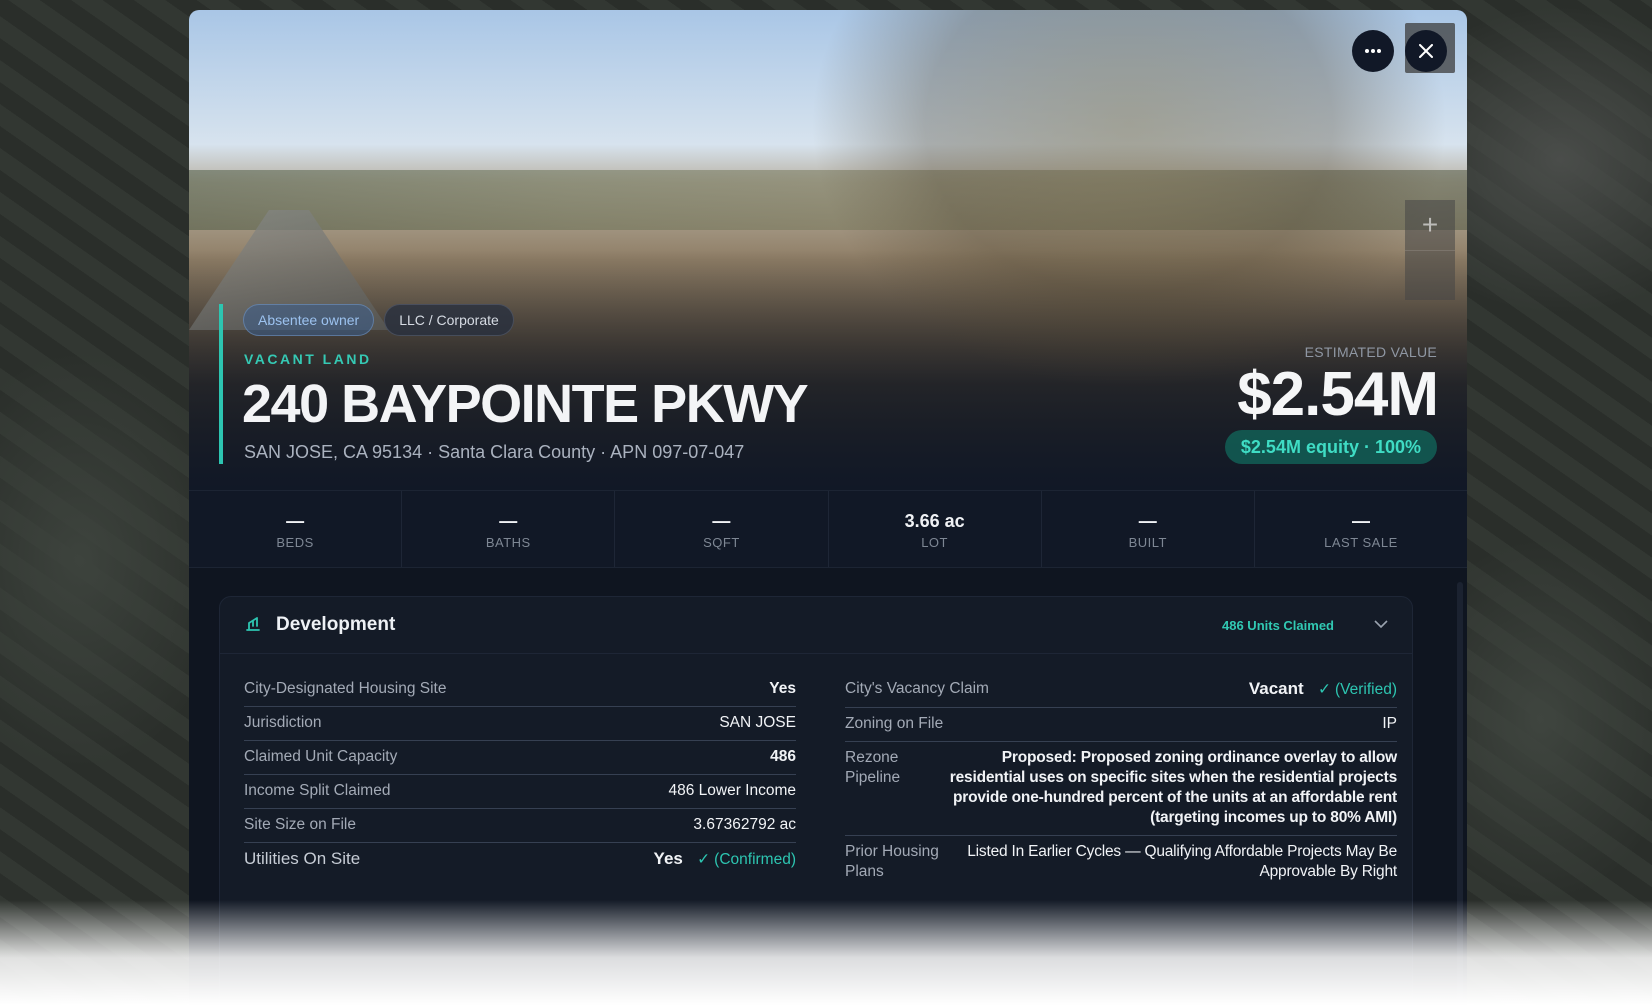 The width and height of the screenshot is (1652, 1005). Describe the element at coordinates (1370, 352) in the screenshot. I see `estimated-value-label: ESTIMATED VALUE` at that location.